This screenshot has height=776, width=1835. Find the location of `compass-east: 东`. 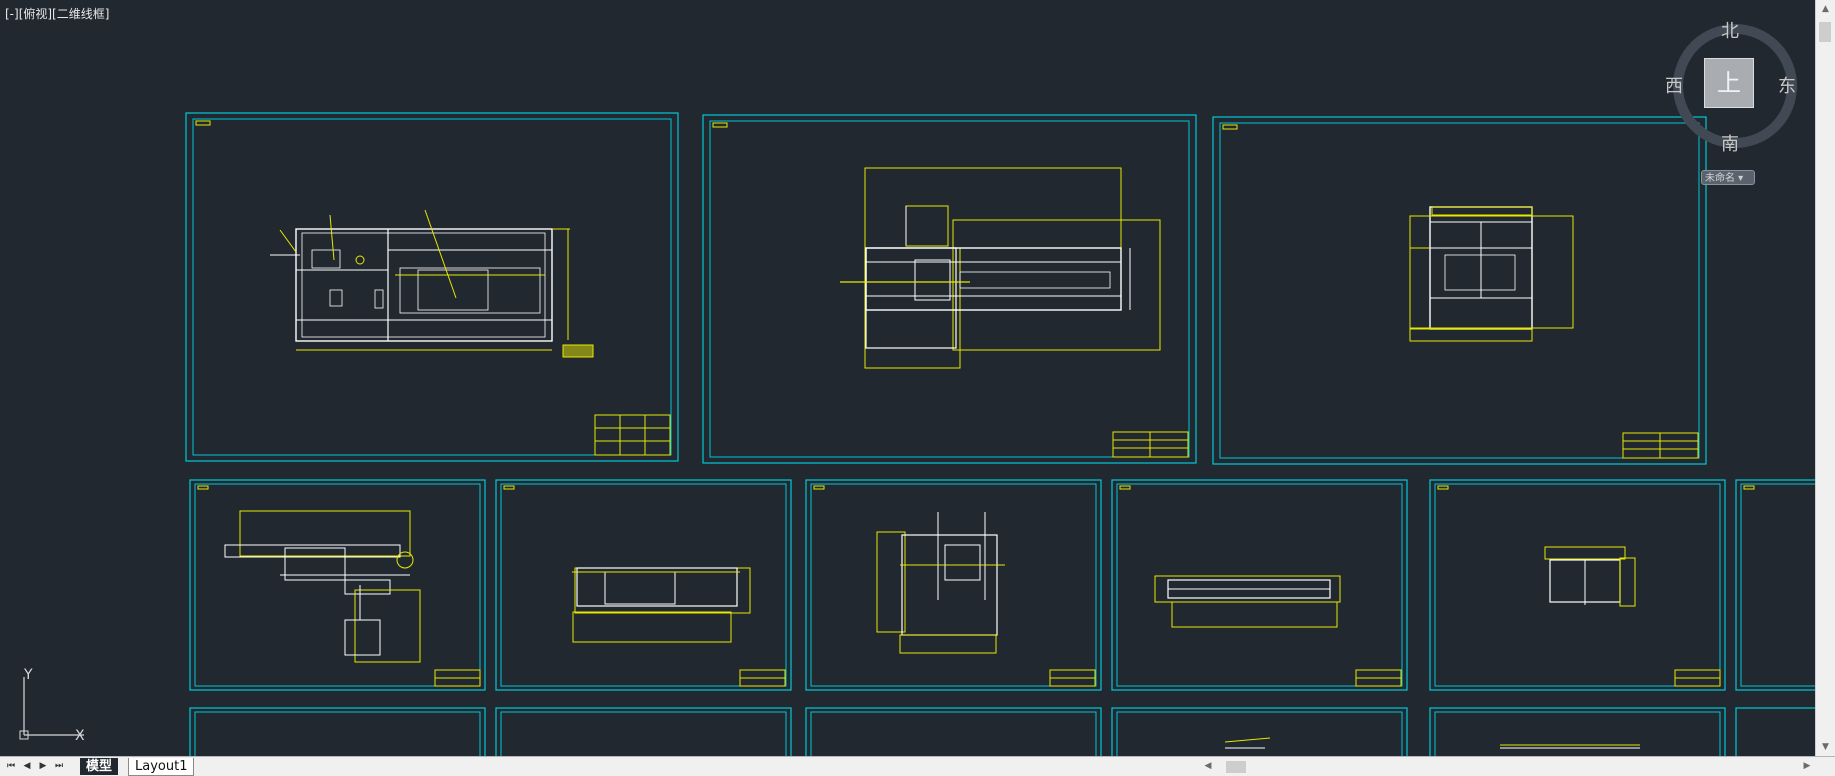

compass-east: 东 is located at coordinates (1787, 85).